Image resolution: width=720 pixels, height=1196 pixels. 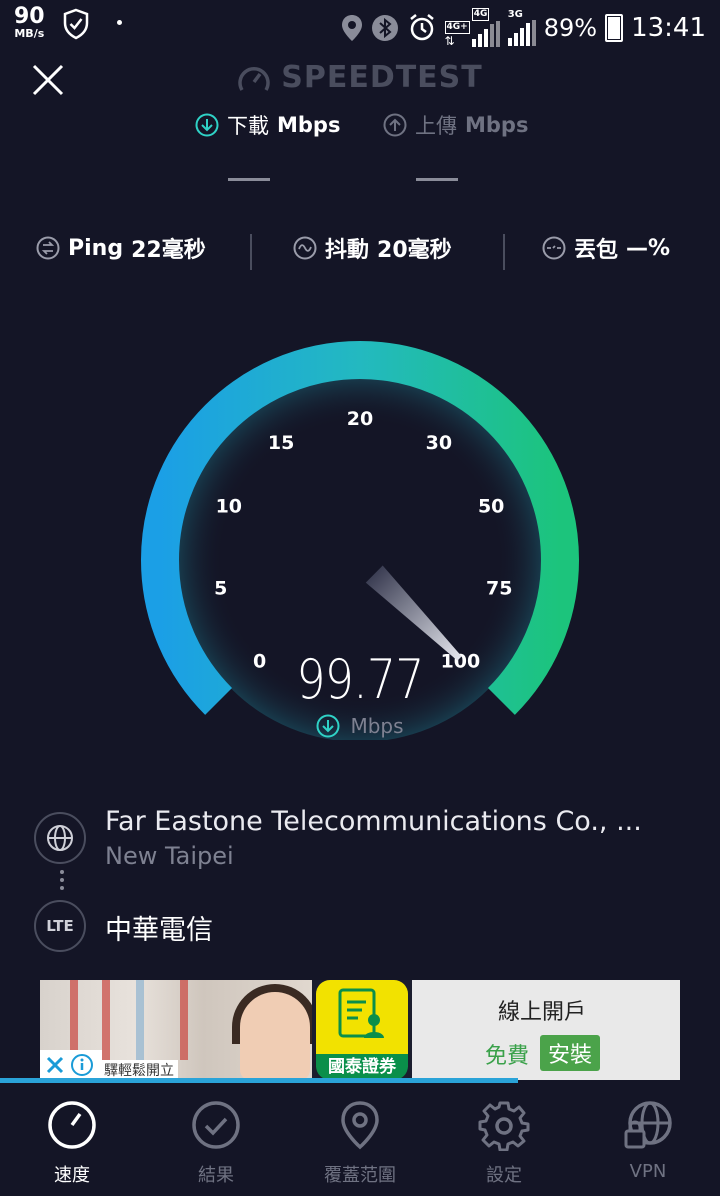 I want to click on speed-readout-unit-row: Mbps, so click(x=360, y=726).